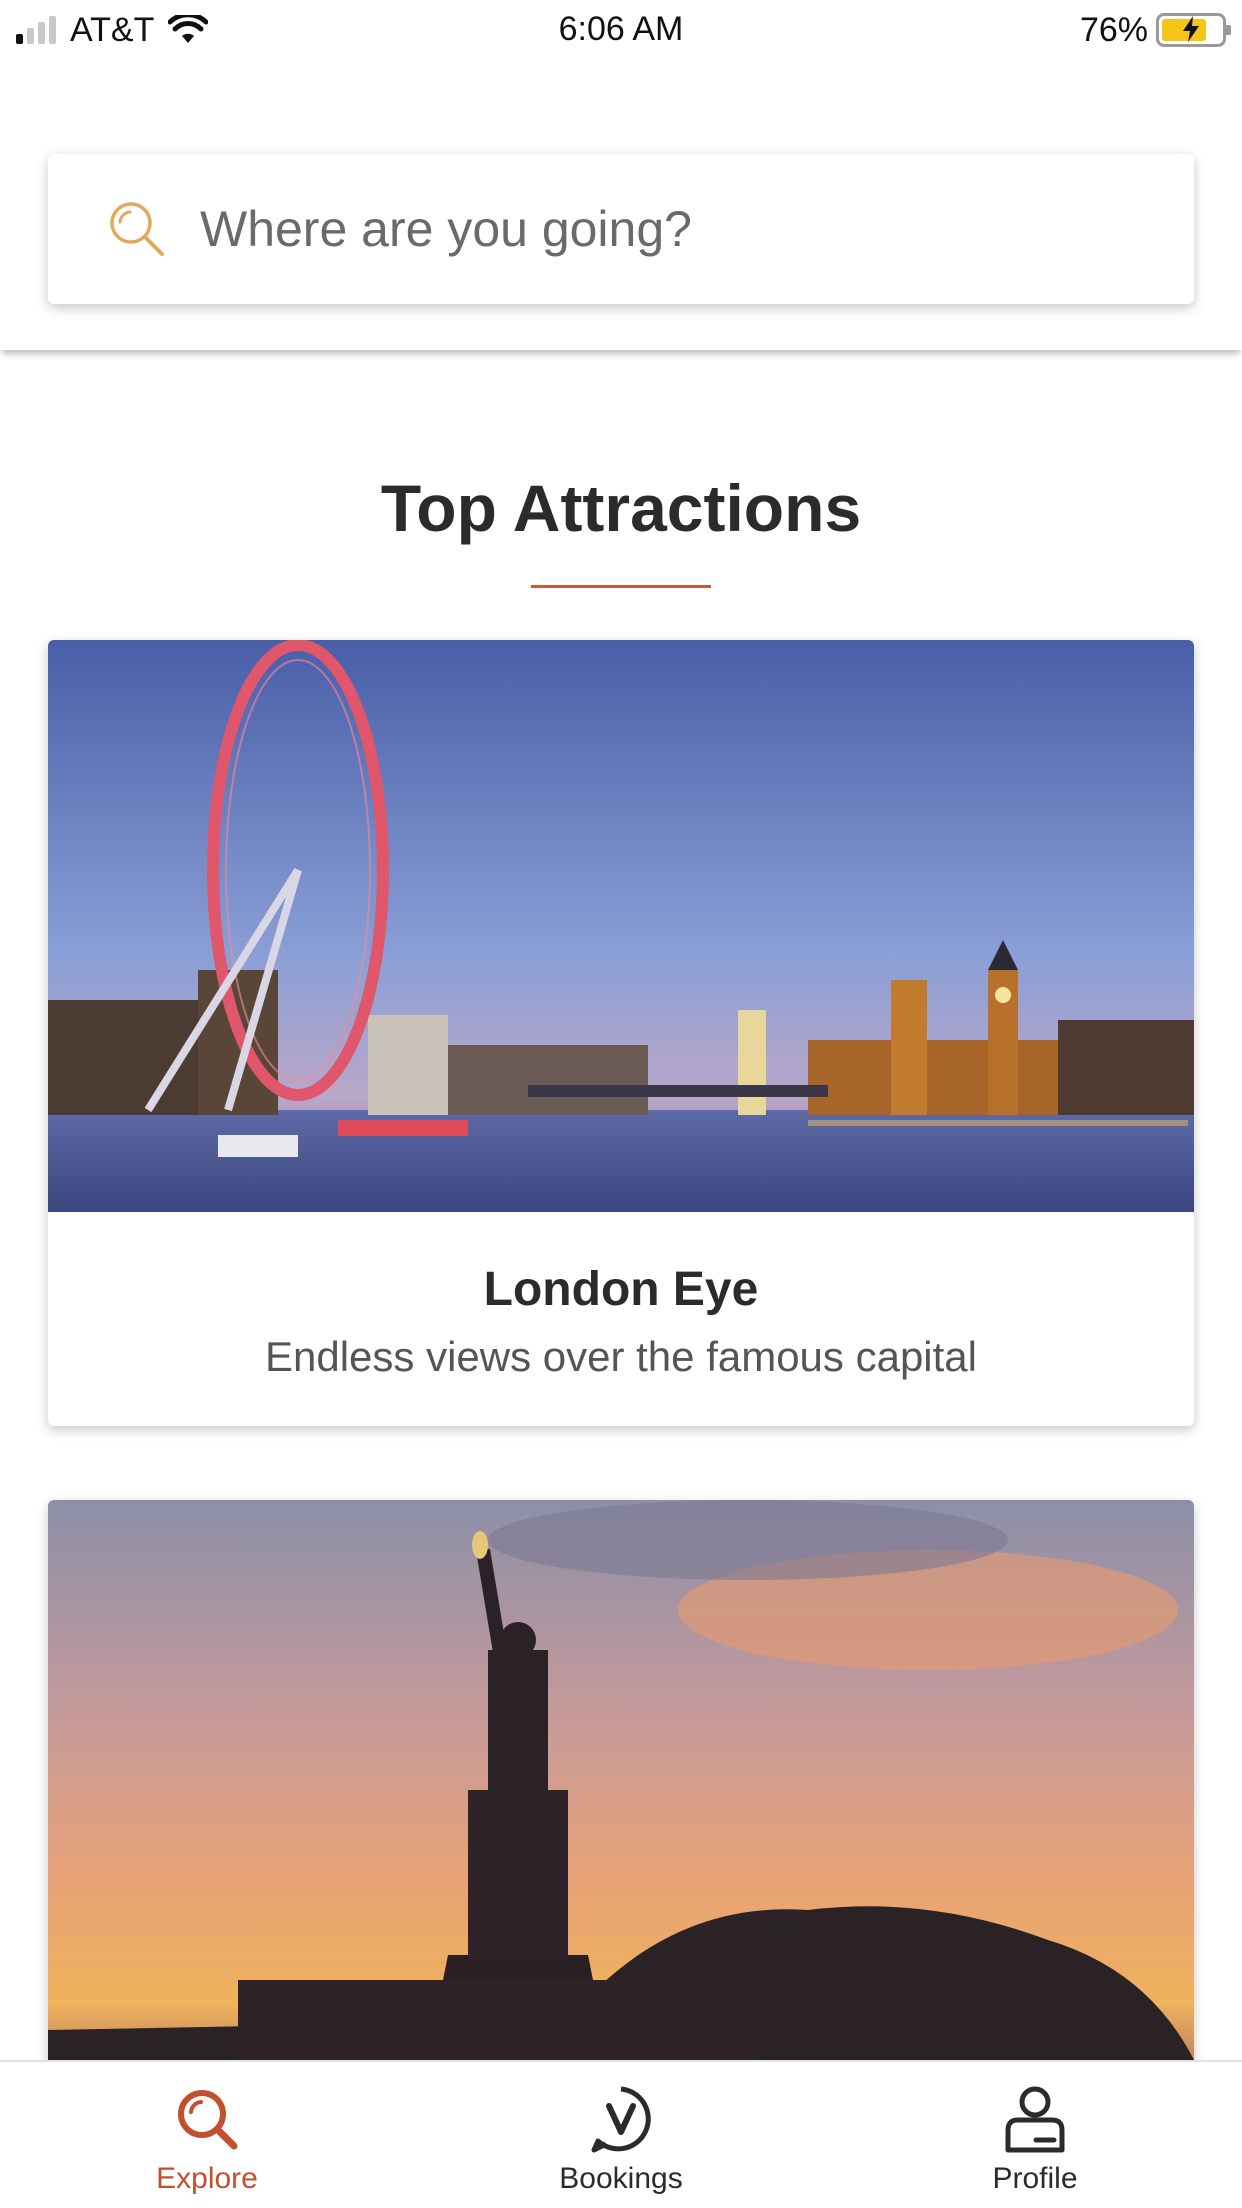 The width and height of the screenshot is (1242, 2208). I want to click on tab-profile: Profile, so click(1035, 2135).